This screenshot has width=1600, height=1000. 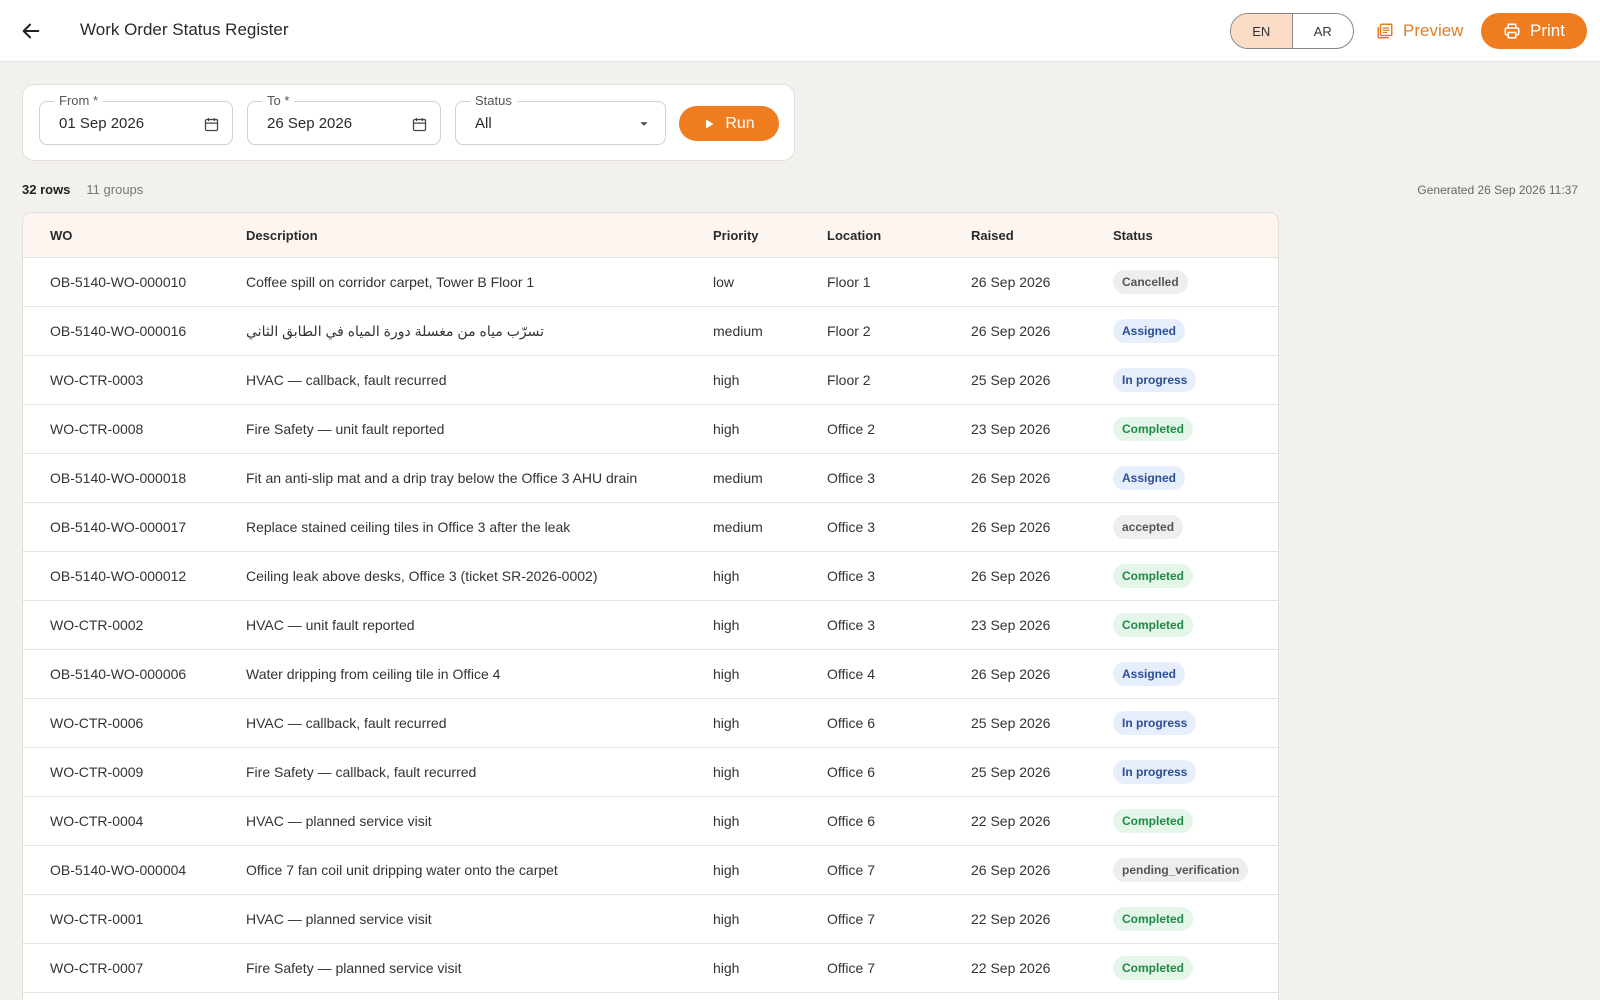 I want to click on location-cell: Office 7, so click(x=851, y=919).